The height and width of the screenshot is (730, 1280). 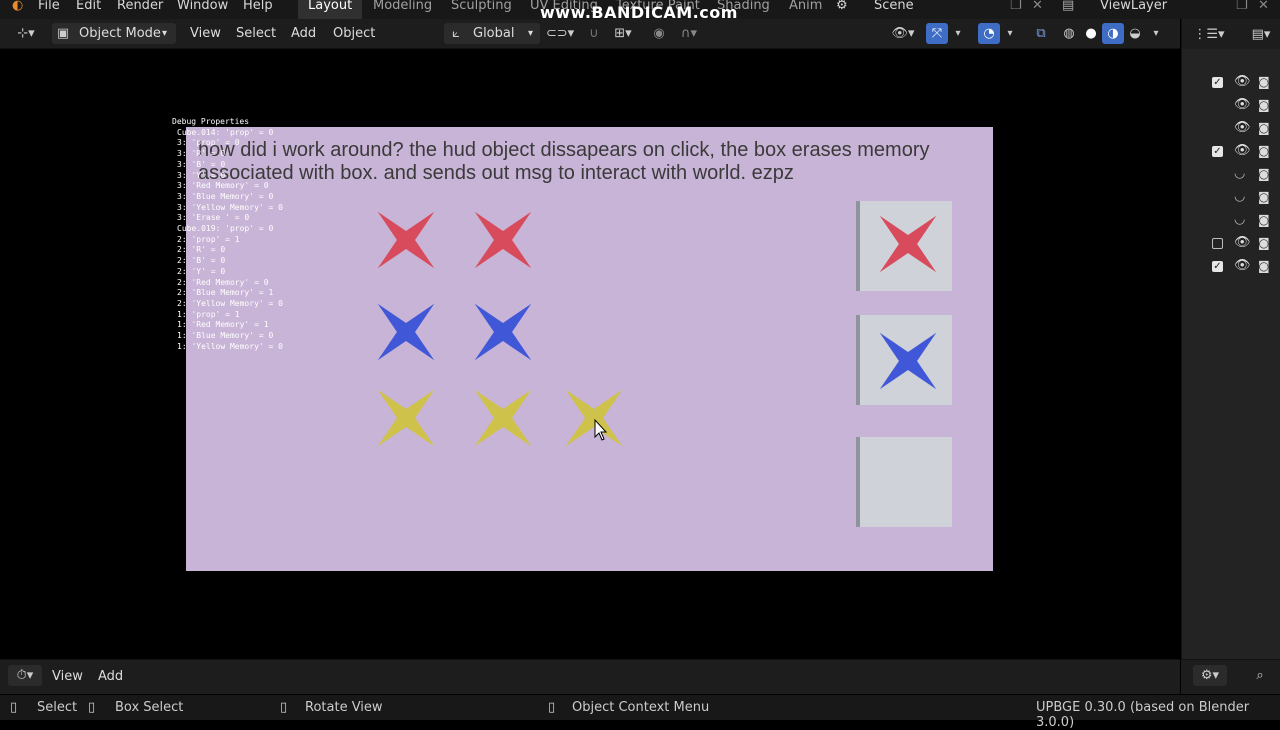 I want to click on menu-window: Window, so click(x=202, y=6).